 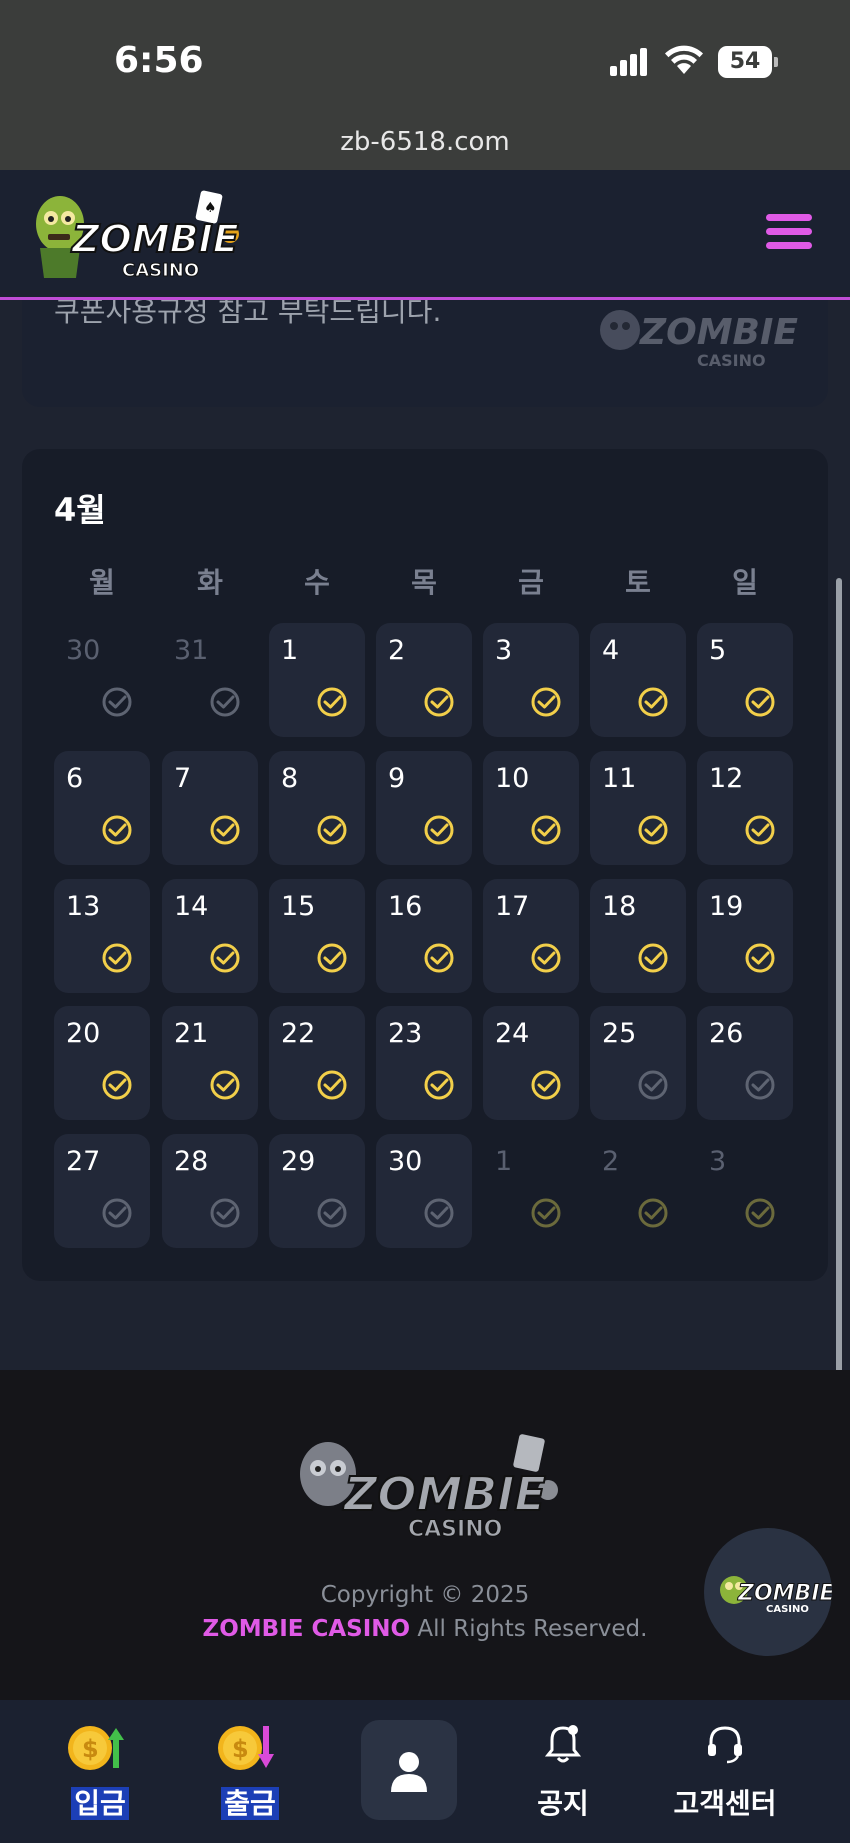 I want to click on calendar-day: 5, so click(x=745, y=680).